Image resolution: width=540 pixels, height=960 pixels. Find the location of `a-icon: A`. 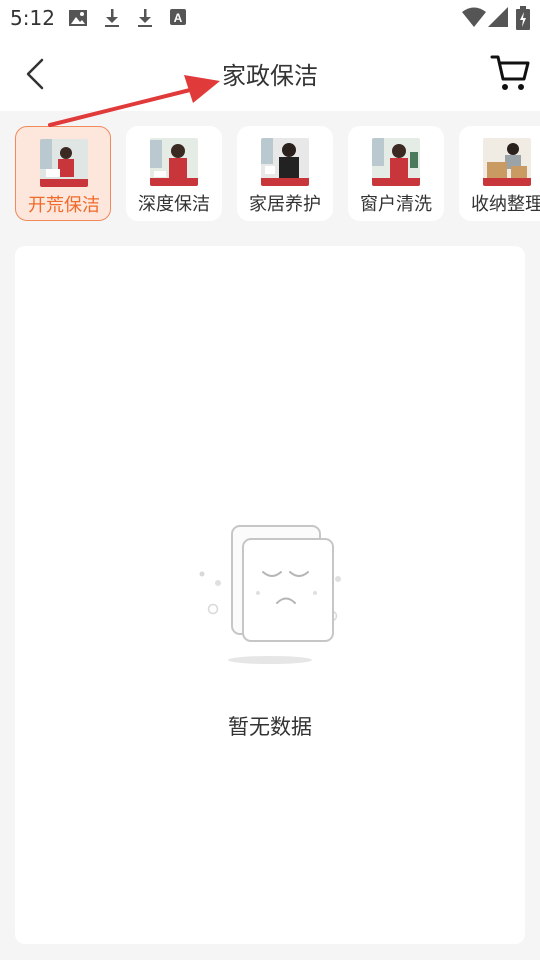

a-icon: A is located at coordinates (178, 17).